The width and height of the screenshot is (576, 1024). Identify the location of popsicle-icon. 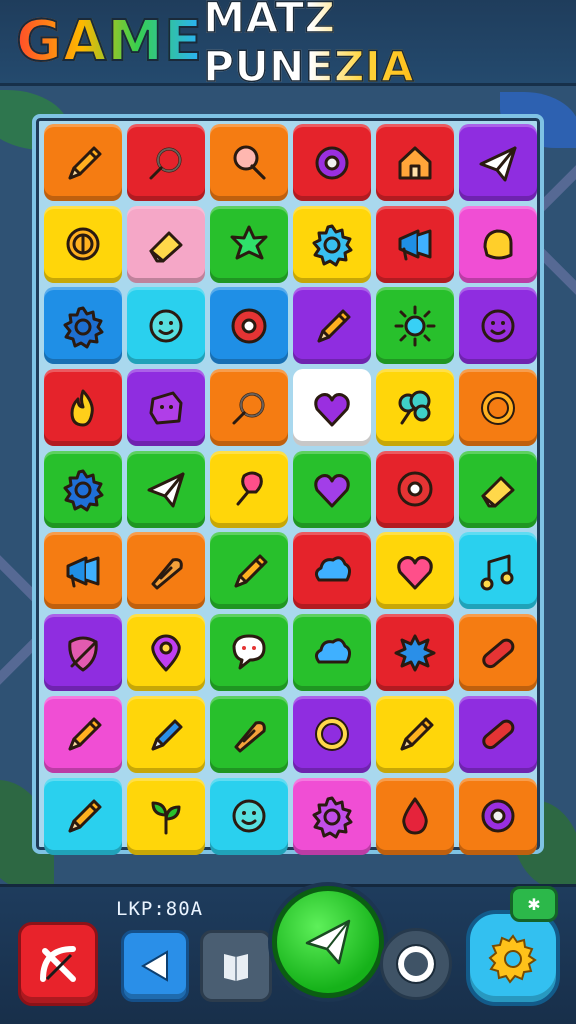
(249, 488).